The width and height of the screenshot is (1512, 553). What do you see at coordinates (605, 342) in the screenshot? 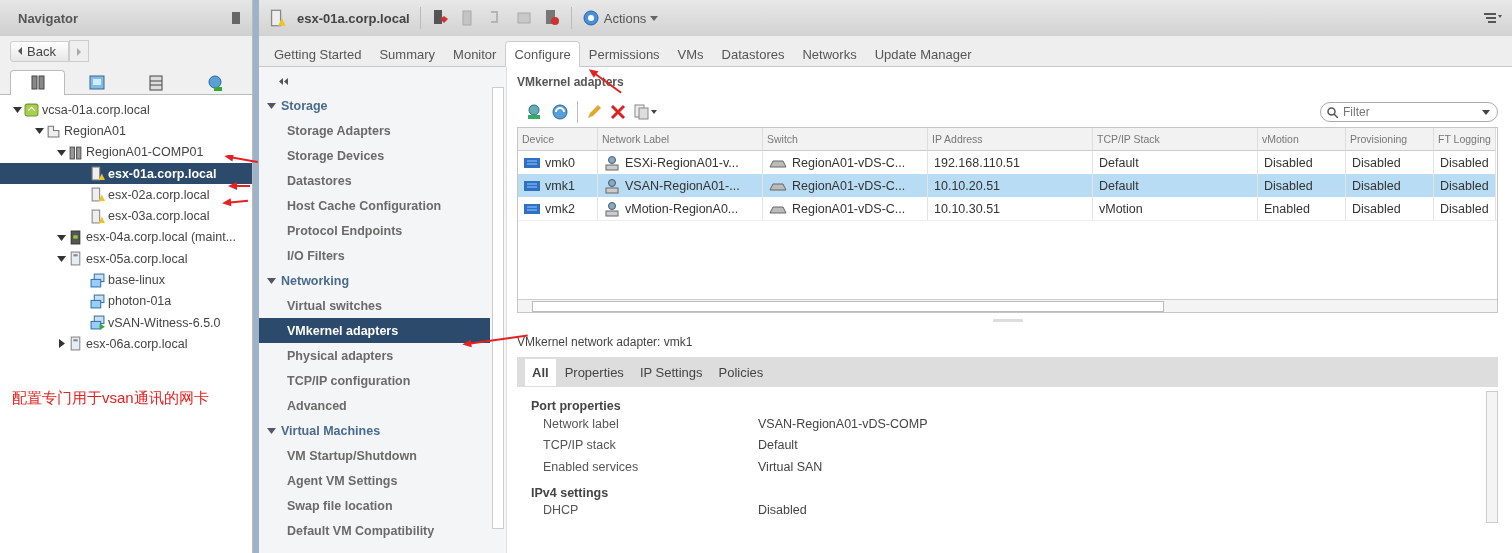
I see `details-title: VMkernel network adapter: vmk1` at bounding box center [605, 342].